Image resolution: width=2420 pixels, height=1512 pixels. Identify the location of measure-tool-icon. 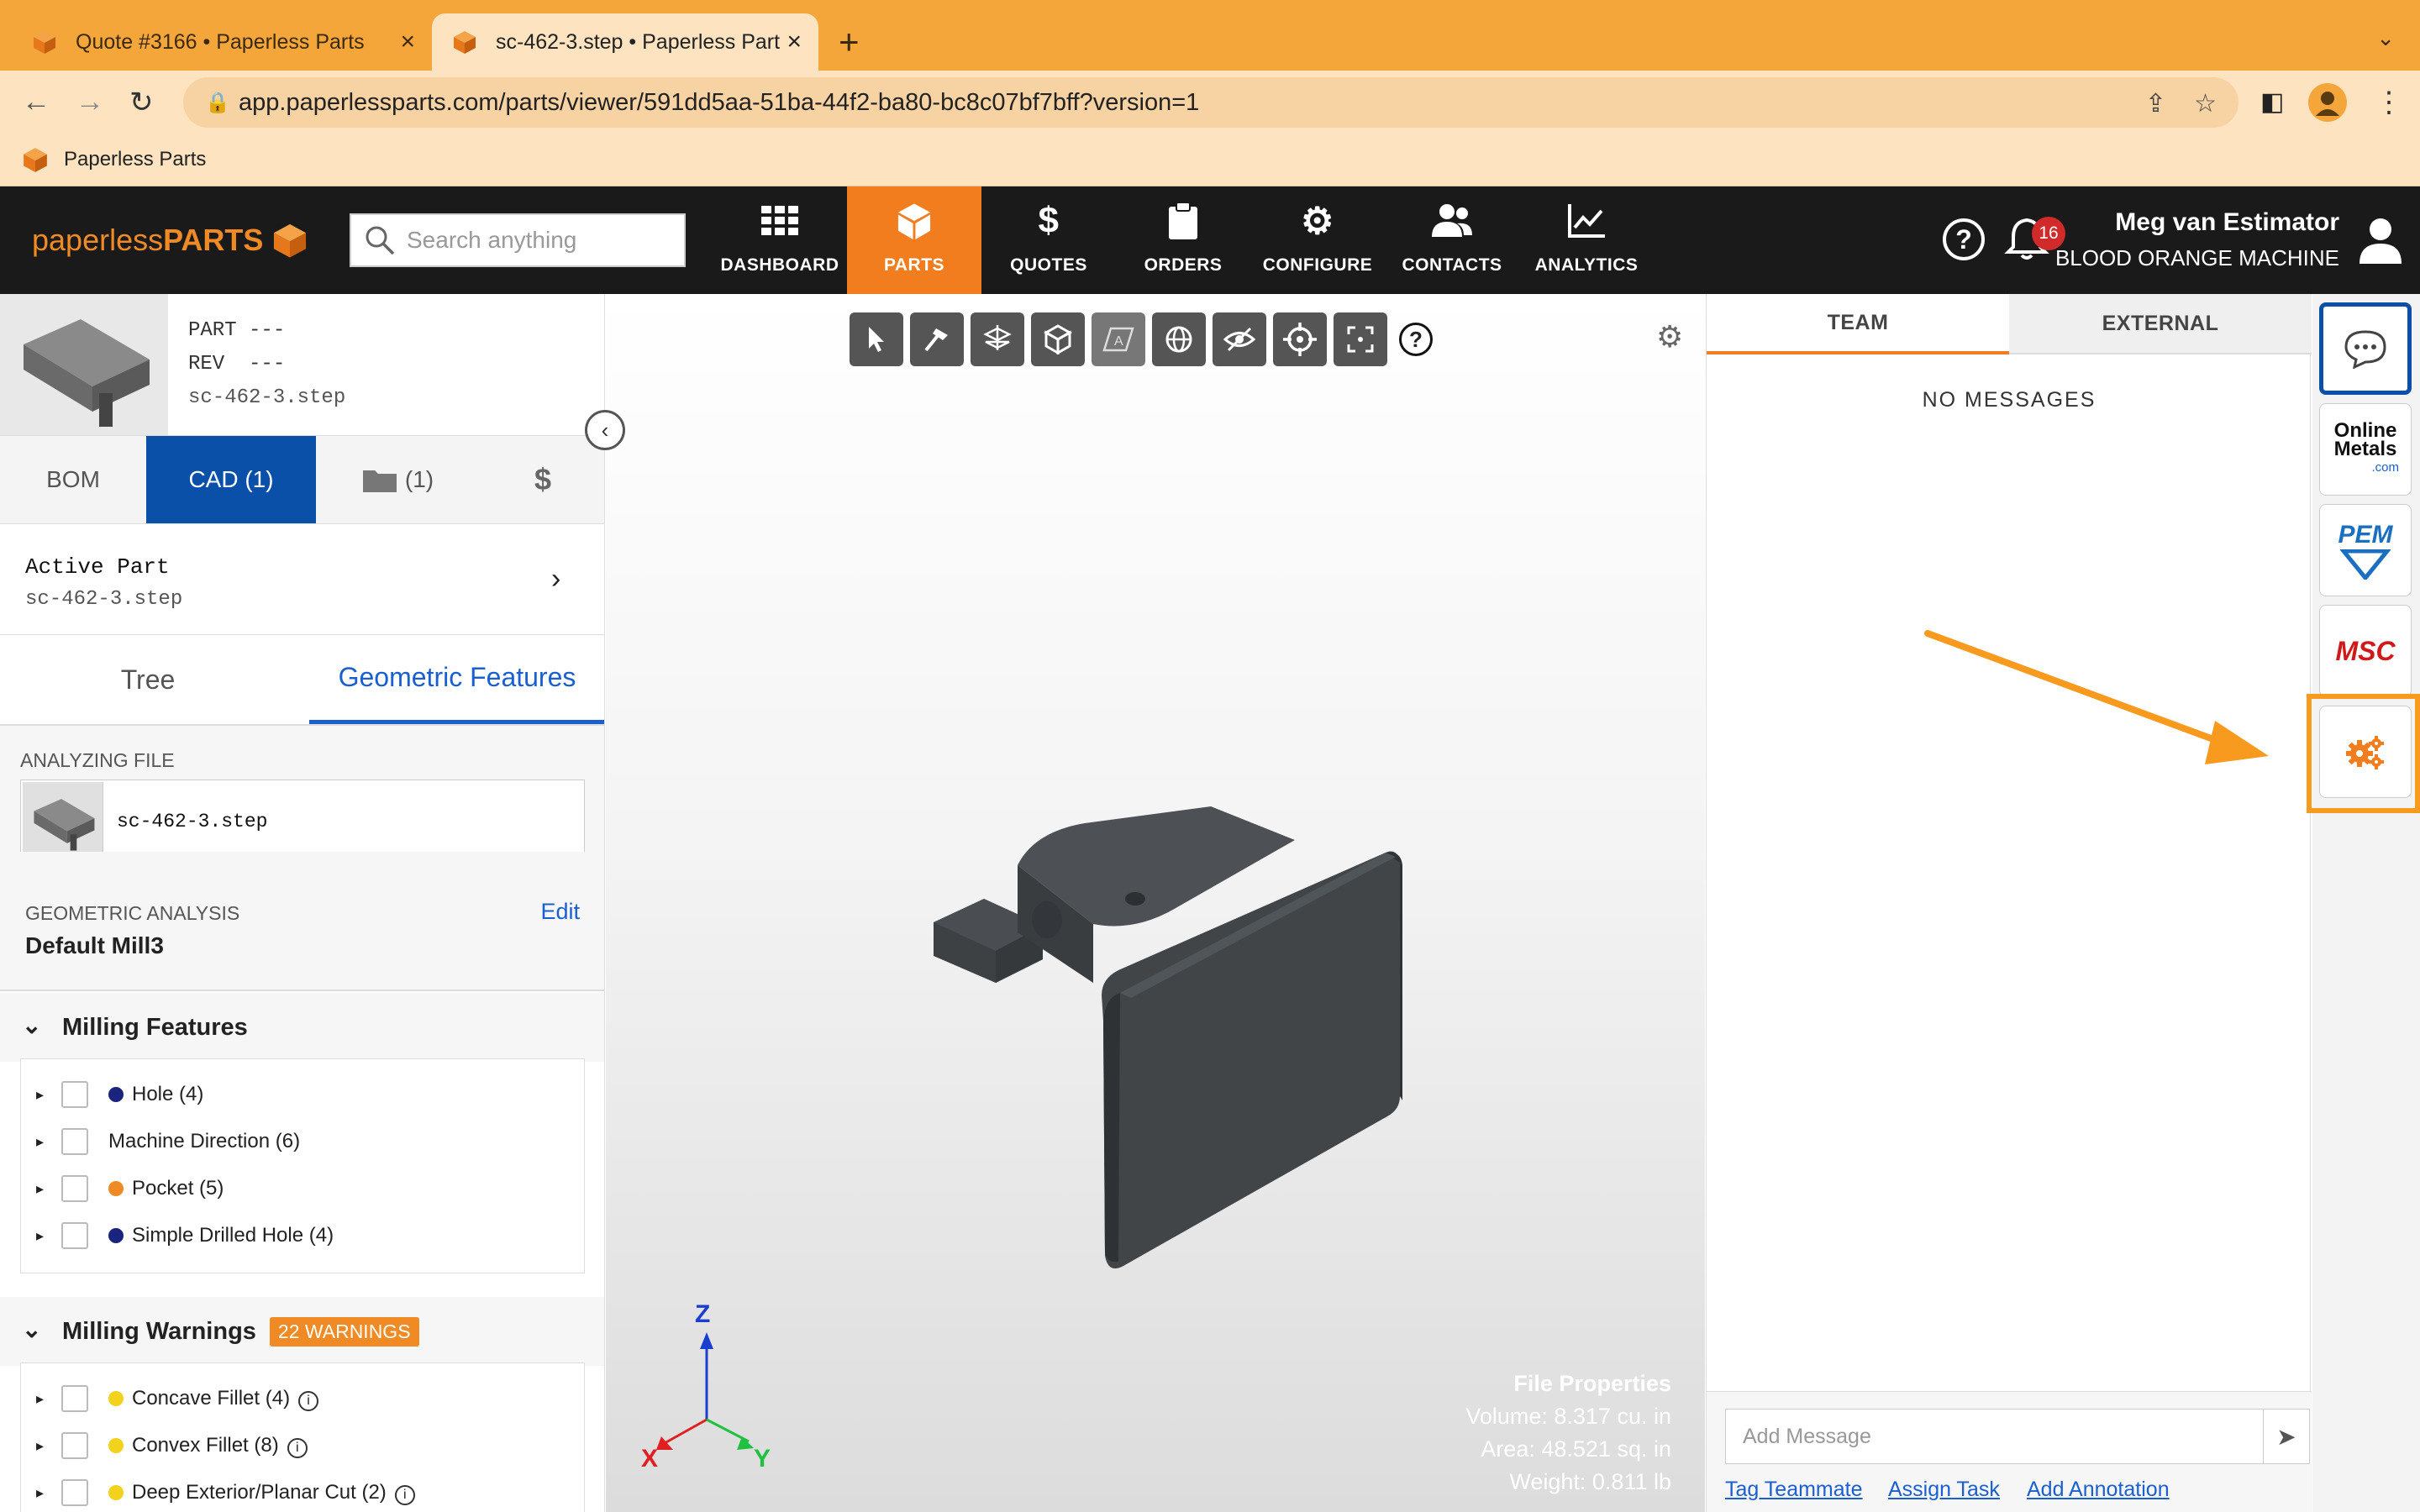
(937, 339).